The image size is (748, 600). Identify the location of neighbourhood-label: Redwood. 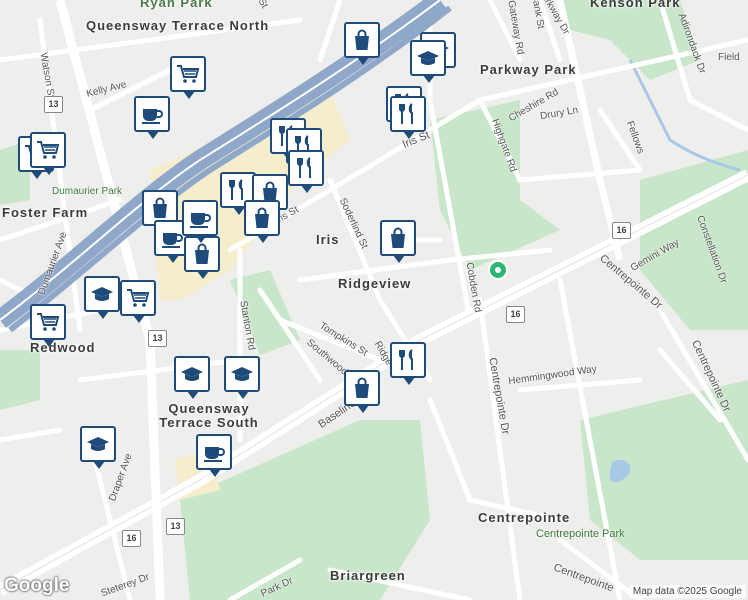
(63, 347).